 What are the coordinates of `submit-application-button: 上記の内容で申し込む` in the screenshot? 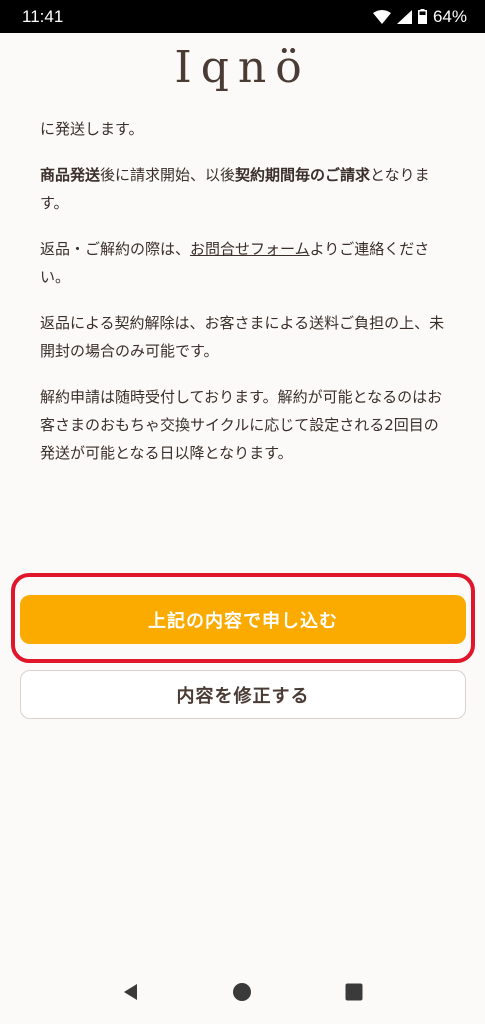 It's located at (243, 619).